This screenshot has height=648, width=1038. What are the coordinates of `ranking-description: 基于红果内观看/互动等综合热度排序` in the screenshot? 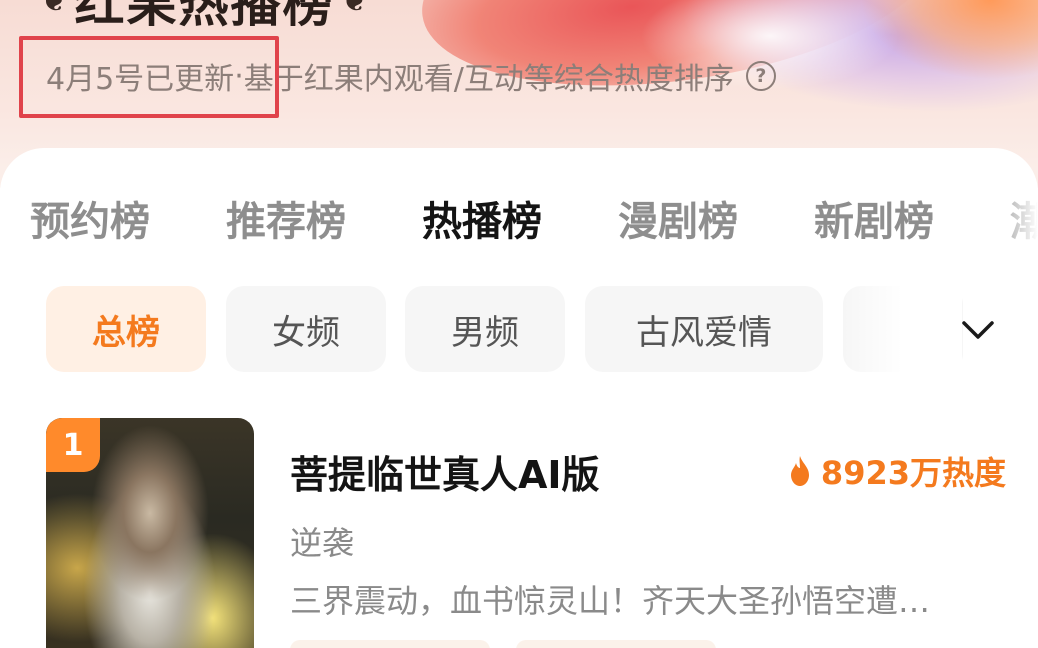 It's located at (488, 79).